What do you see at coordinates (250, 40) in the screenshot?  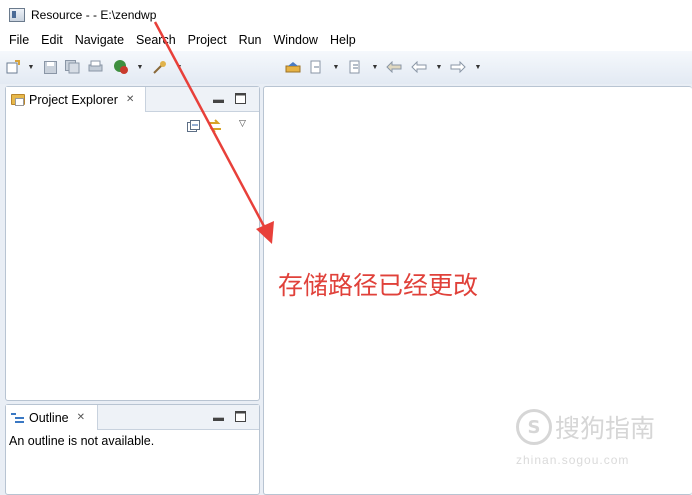 I see `menu-run: Run` at bounding box center [250, 40].